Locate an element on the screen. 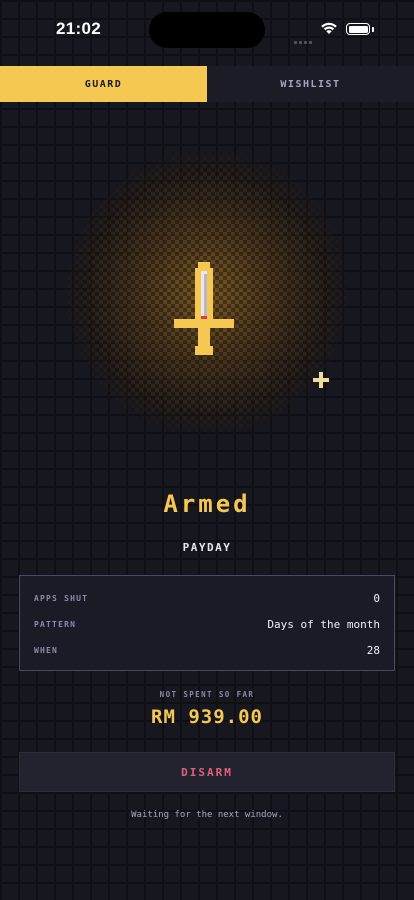 The height and width of the screenshot is (900, 414). status-bar: 21:02 is located at coordinates (207, 31).